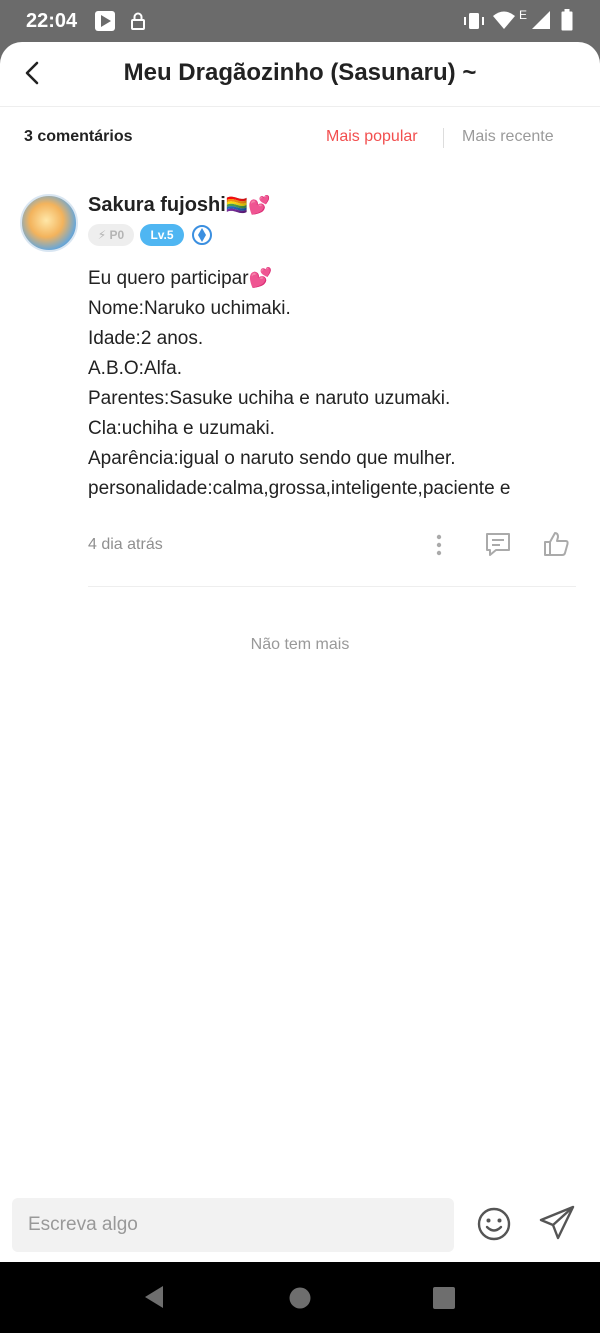 The width and height of the screenshot is (600, 1333). Describe the element at coordinates (474, 21) in the screenshot. I see `vibrate-icon` at that location.